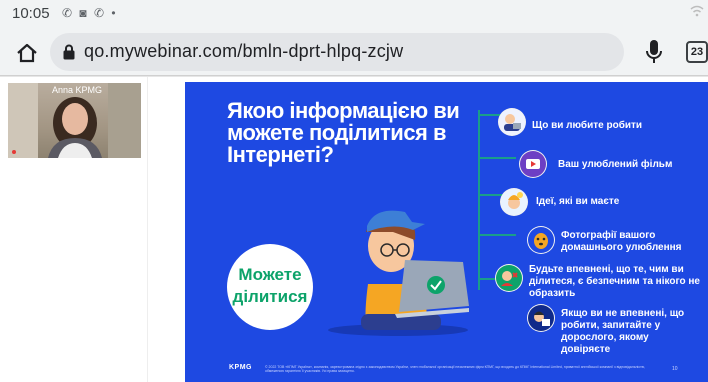  Describe the element at coordinates (240, 367) in the screenshot. I see `kpmg-logo: KPMG` at that location.